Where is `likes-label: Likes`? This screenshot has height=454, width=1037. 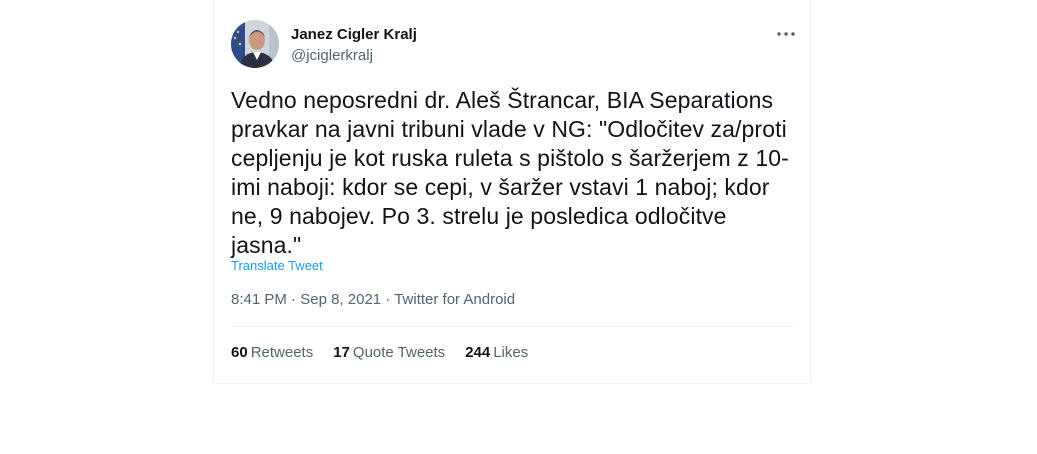 likes-label: Likes is located at coordinates (511, 352).